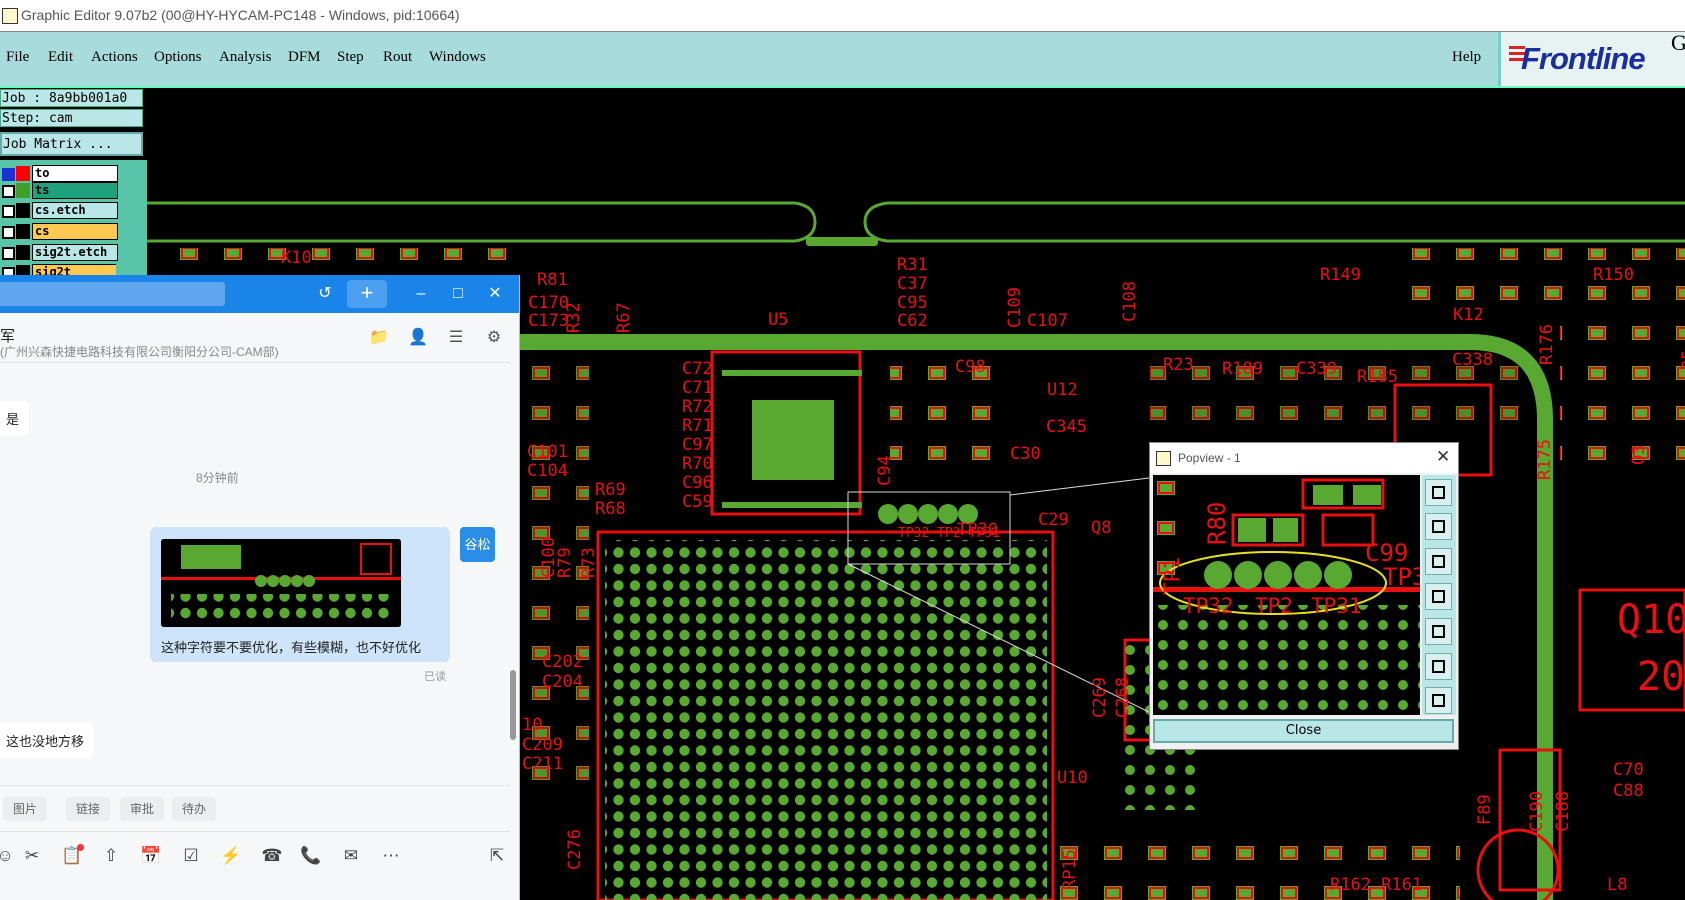 The height and width of the screenshot is (900, 1685). What do you see at coordinates (1047, 321) in the screenshot?
I see `svg-text: C107` at bounding box center [1047, 321].